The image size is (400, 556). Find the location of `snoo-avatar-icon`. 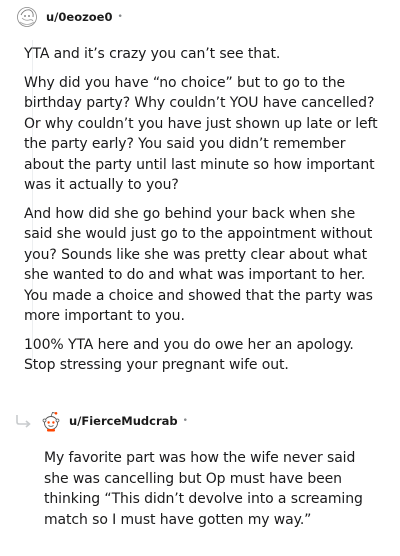

snoo-avatar-icon is located at coordinates (51, 421).